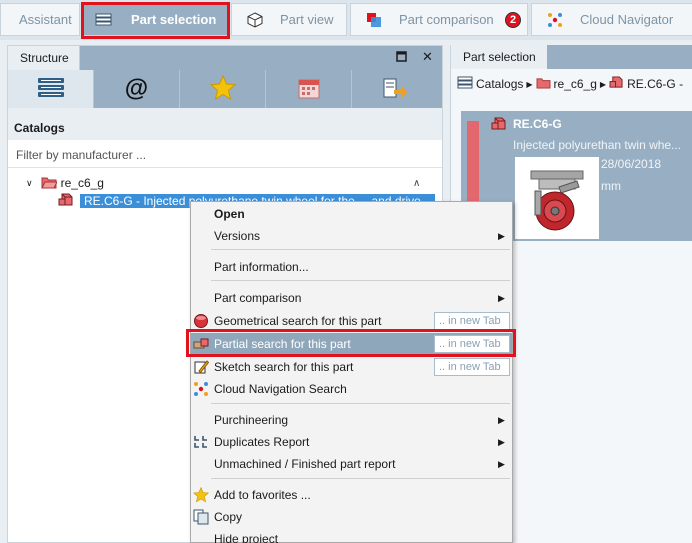 The image size is (692, 543). What do you see at coordinates (82, 183) in the screenshot?
I see `tree-item-label: re_c6_g` at bounding box center [82, 183].